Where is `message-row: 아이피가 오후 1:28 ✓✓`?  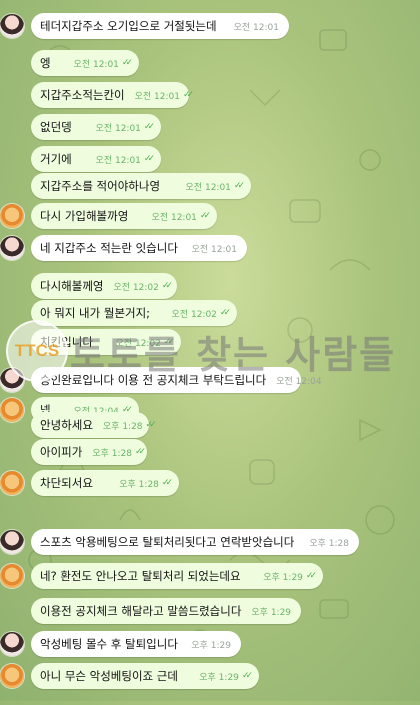 message-row: 아이피가 오후 1:28 ✓✓ is located at coordinates (210, 452).